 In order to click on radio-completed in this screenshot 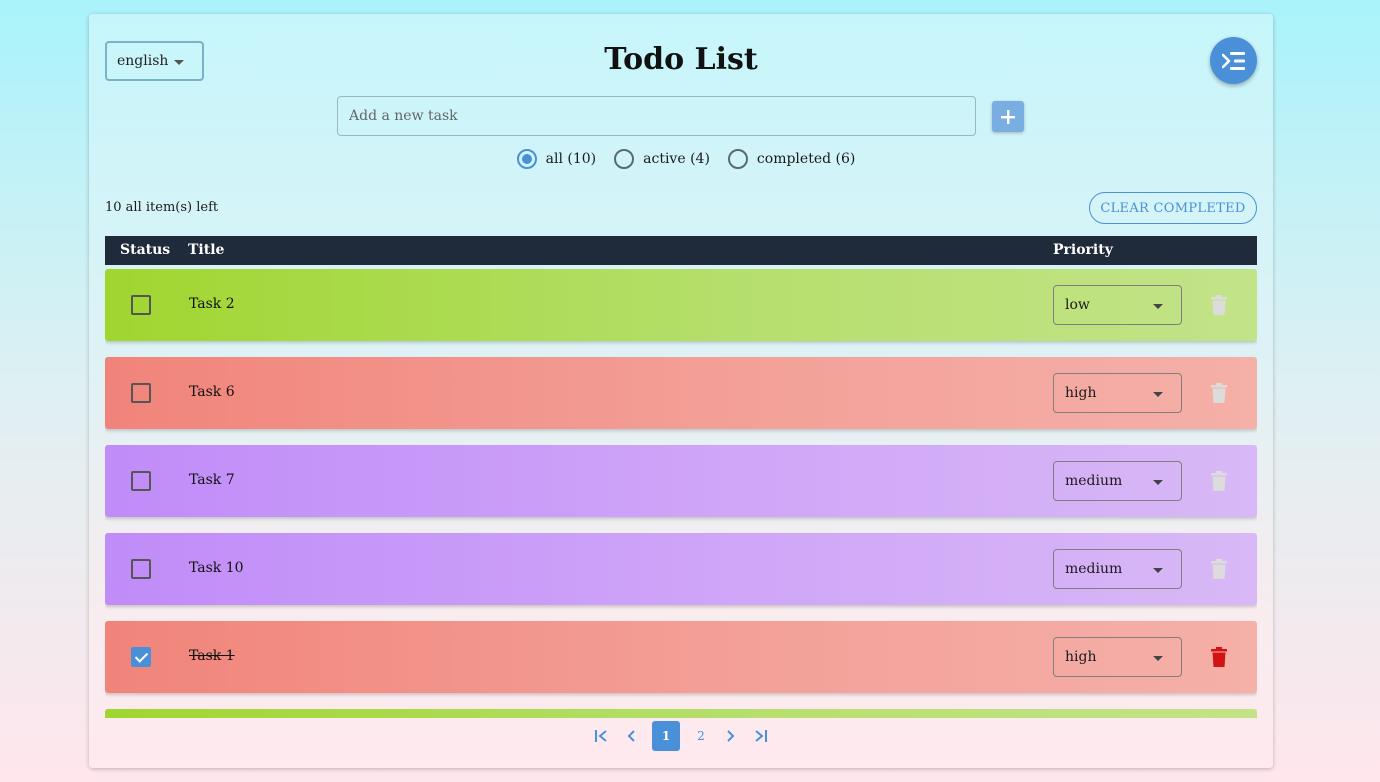, I will do `click(737, 159)`.